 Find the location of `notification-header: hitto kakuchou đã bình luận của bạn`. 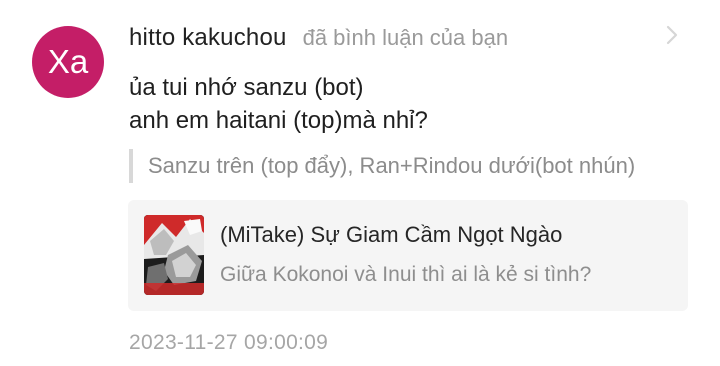

notification-header: hitto kakuchou đã bình luận của bạn is located at coordinates (318, 38).